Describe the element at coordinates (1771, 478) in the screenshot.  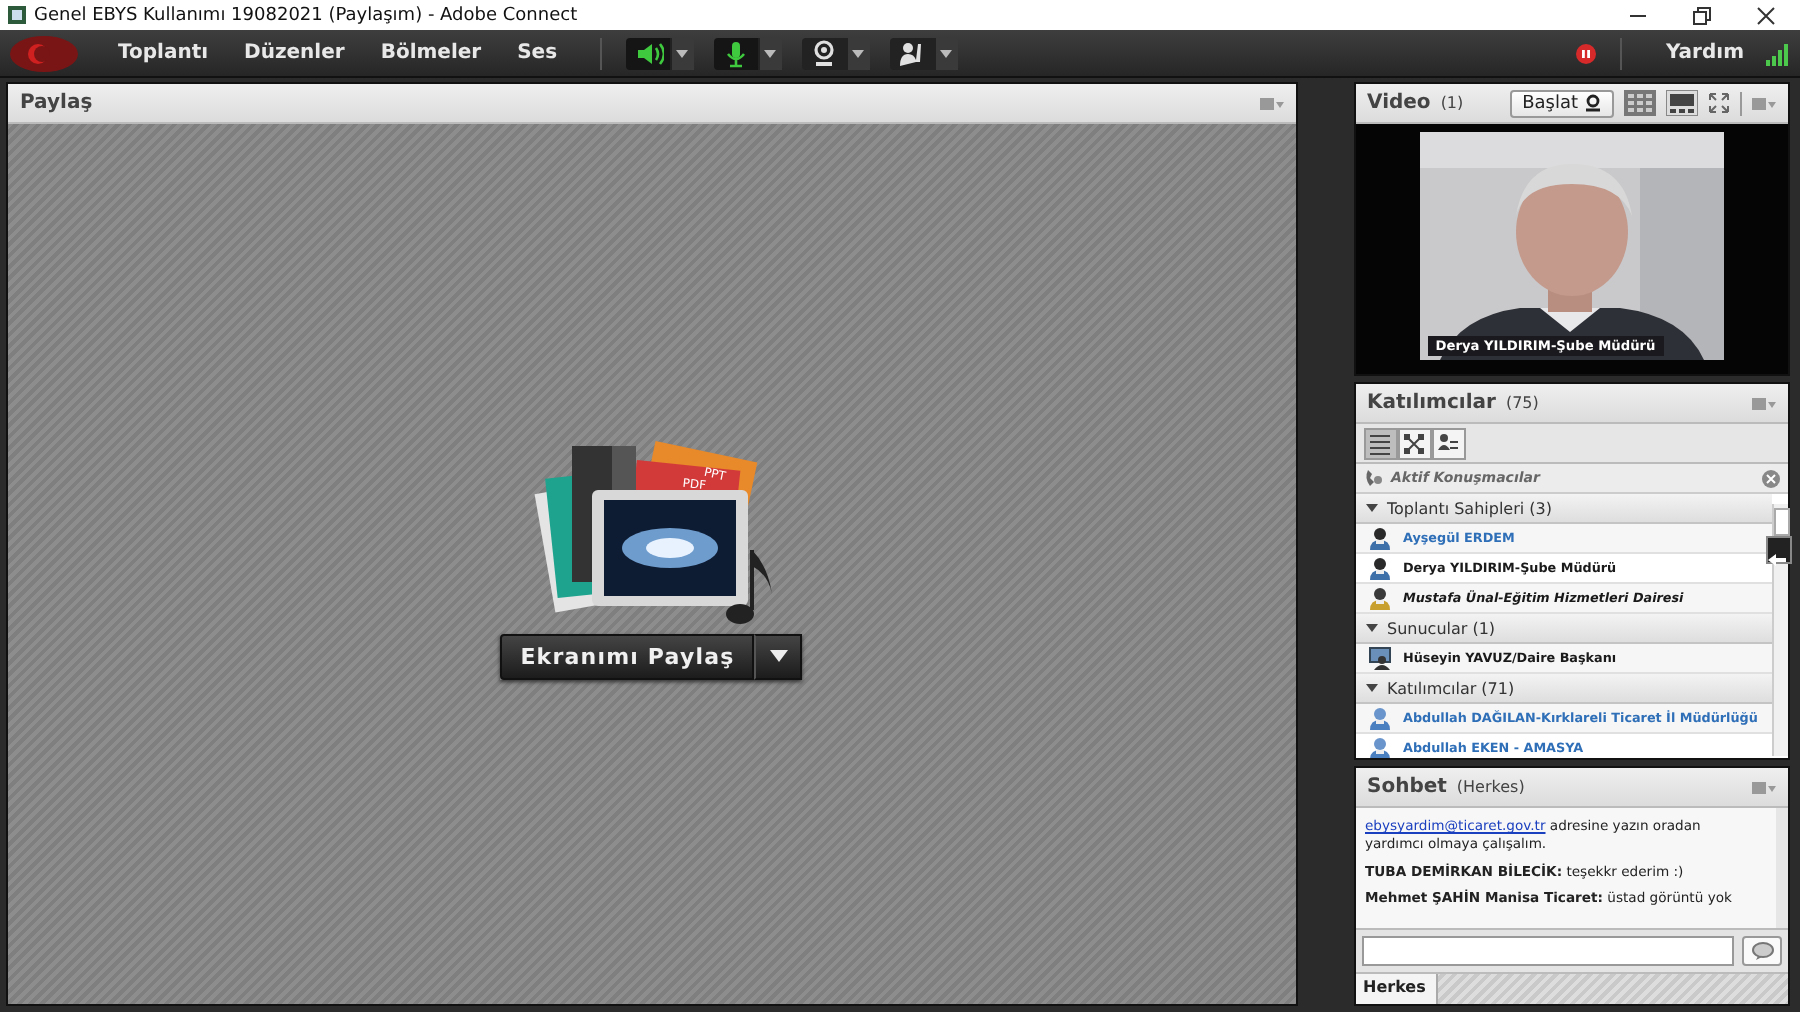
I see `clear-icon` at that location.